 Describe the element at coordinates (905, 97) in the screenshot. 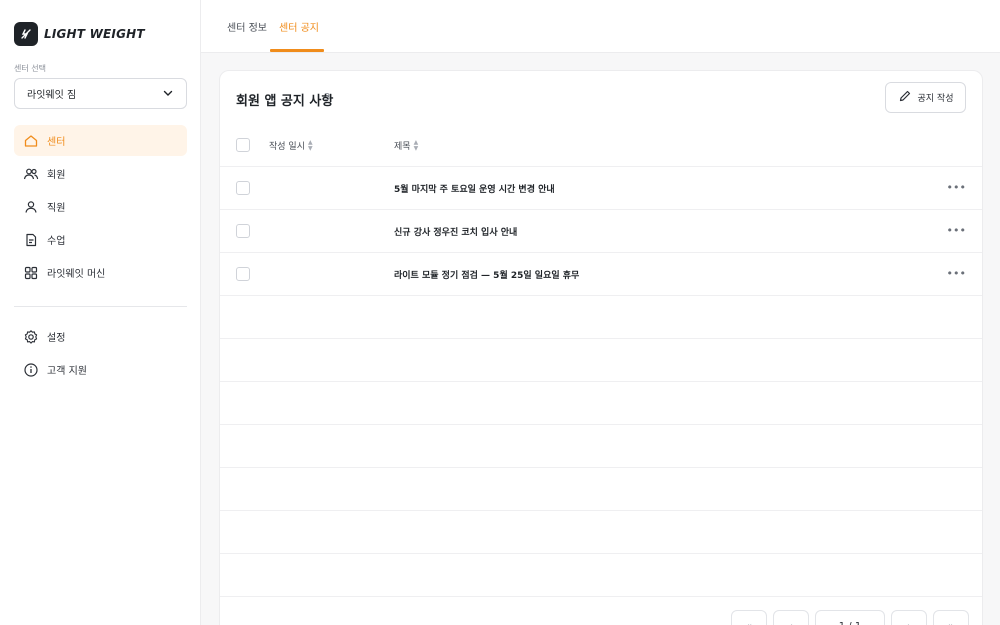

I see `pencil-icon` at that location.